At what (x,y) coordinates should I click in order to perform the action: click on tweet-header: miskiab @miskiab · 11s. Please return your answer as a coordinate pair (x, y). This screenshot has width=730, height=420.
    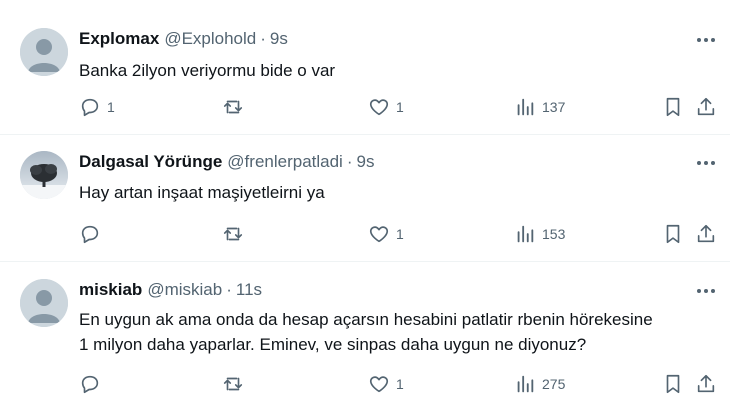
    Looking at the image, I should click on (170, 290).